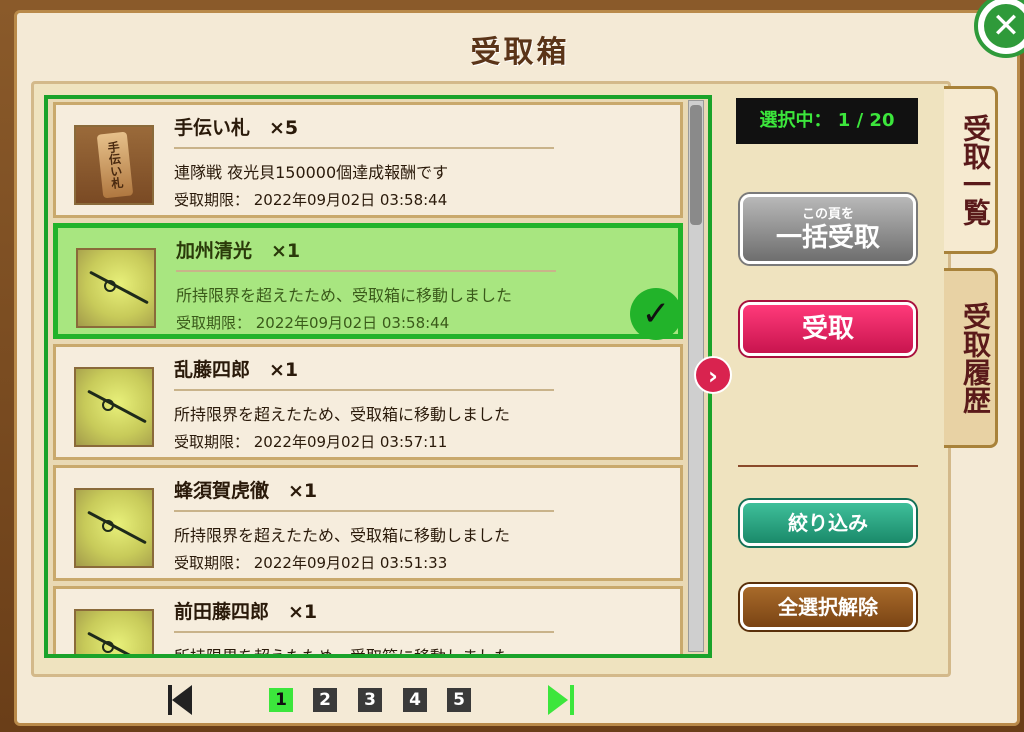  Describe the element at coordinates (827, 238) in the screenshot. I see `bulk-receive-label: 一括受取` at that location.